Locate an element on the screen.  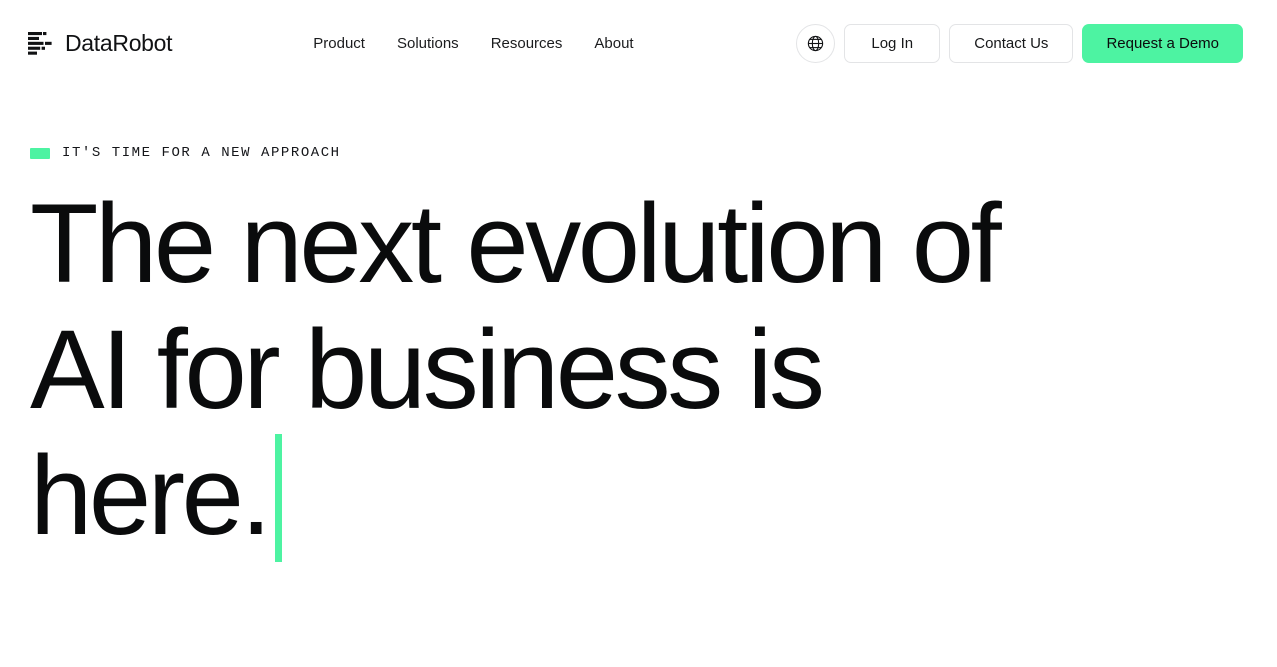
hero-title-line-2: AI for business is is located at coordinates (427, 369).